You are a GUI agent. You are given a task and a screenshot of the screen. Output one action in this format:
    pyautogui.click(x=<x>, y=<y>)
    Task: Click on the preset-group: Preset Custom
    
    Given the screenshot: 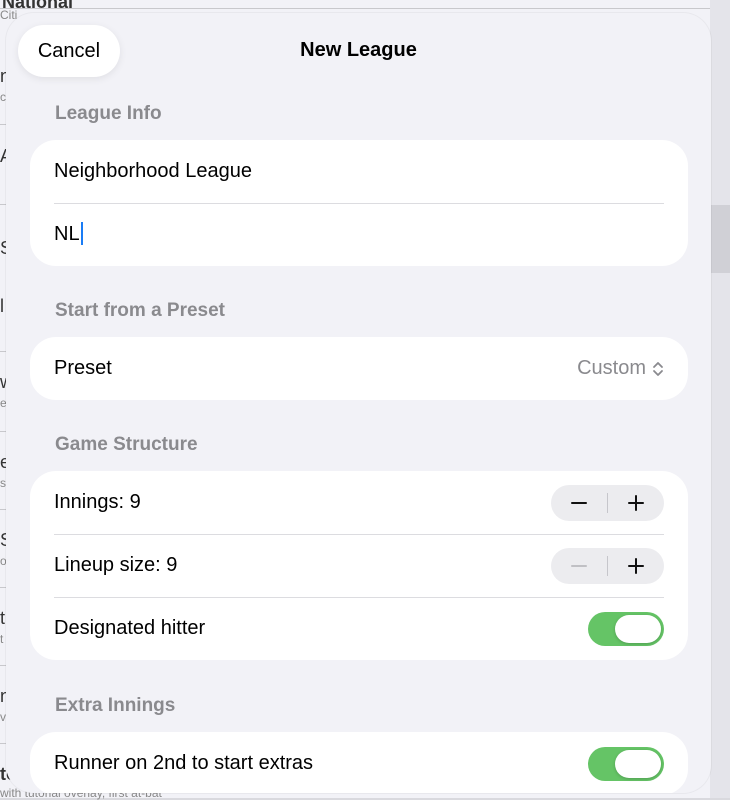 What is the action you would take?
    pyautogui.click(x=359, y=368)
    